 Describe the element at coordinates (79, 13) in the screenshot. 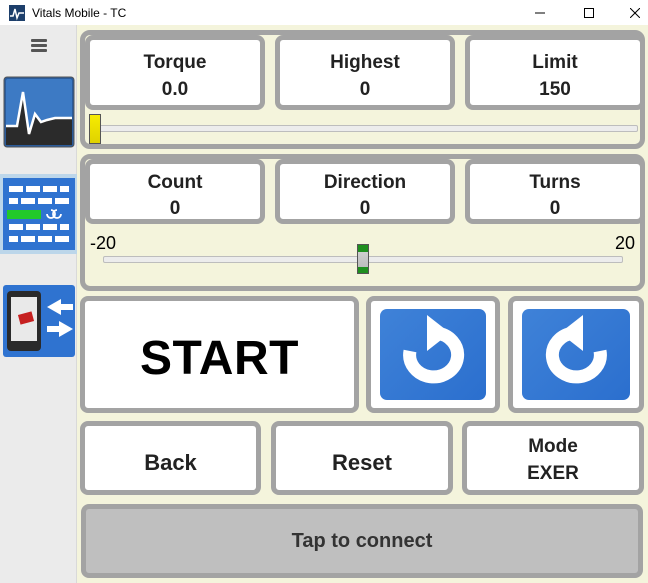

I see `window-title: Vitals Mobile - TC` at that location.